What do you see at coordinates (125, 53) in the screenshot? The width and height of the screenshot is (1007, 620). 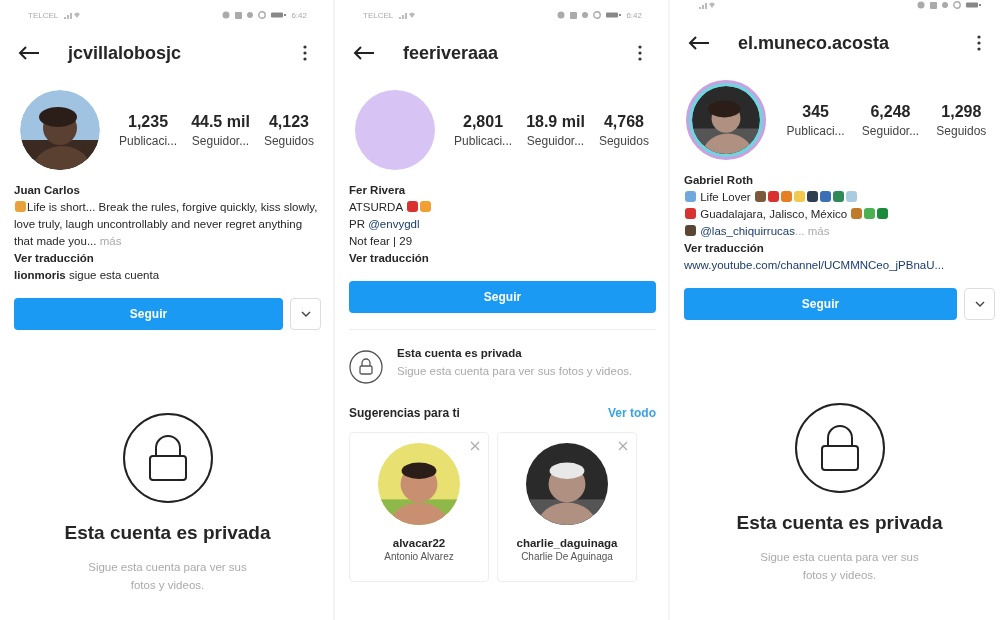 I see `profile-username: jcvillalobosjc` at bounding box center [125, 53].